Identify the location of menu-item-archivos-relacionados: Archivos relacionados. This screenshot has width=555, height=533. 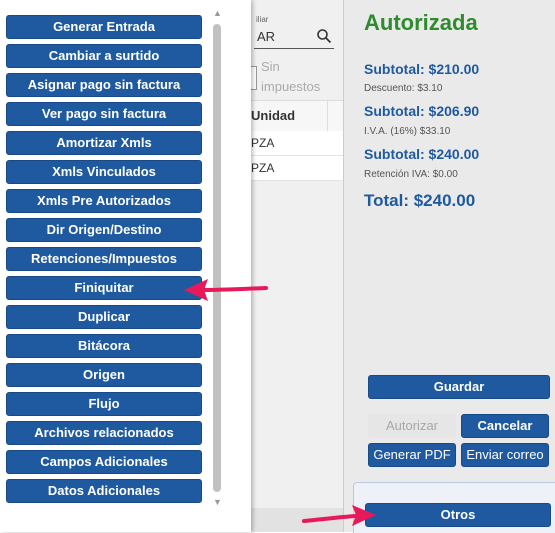
(104, 433).